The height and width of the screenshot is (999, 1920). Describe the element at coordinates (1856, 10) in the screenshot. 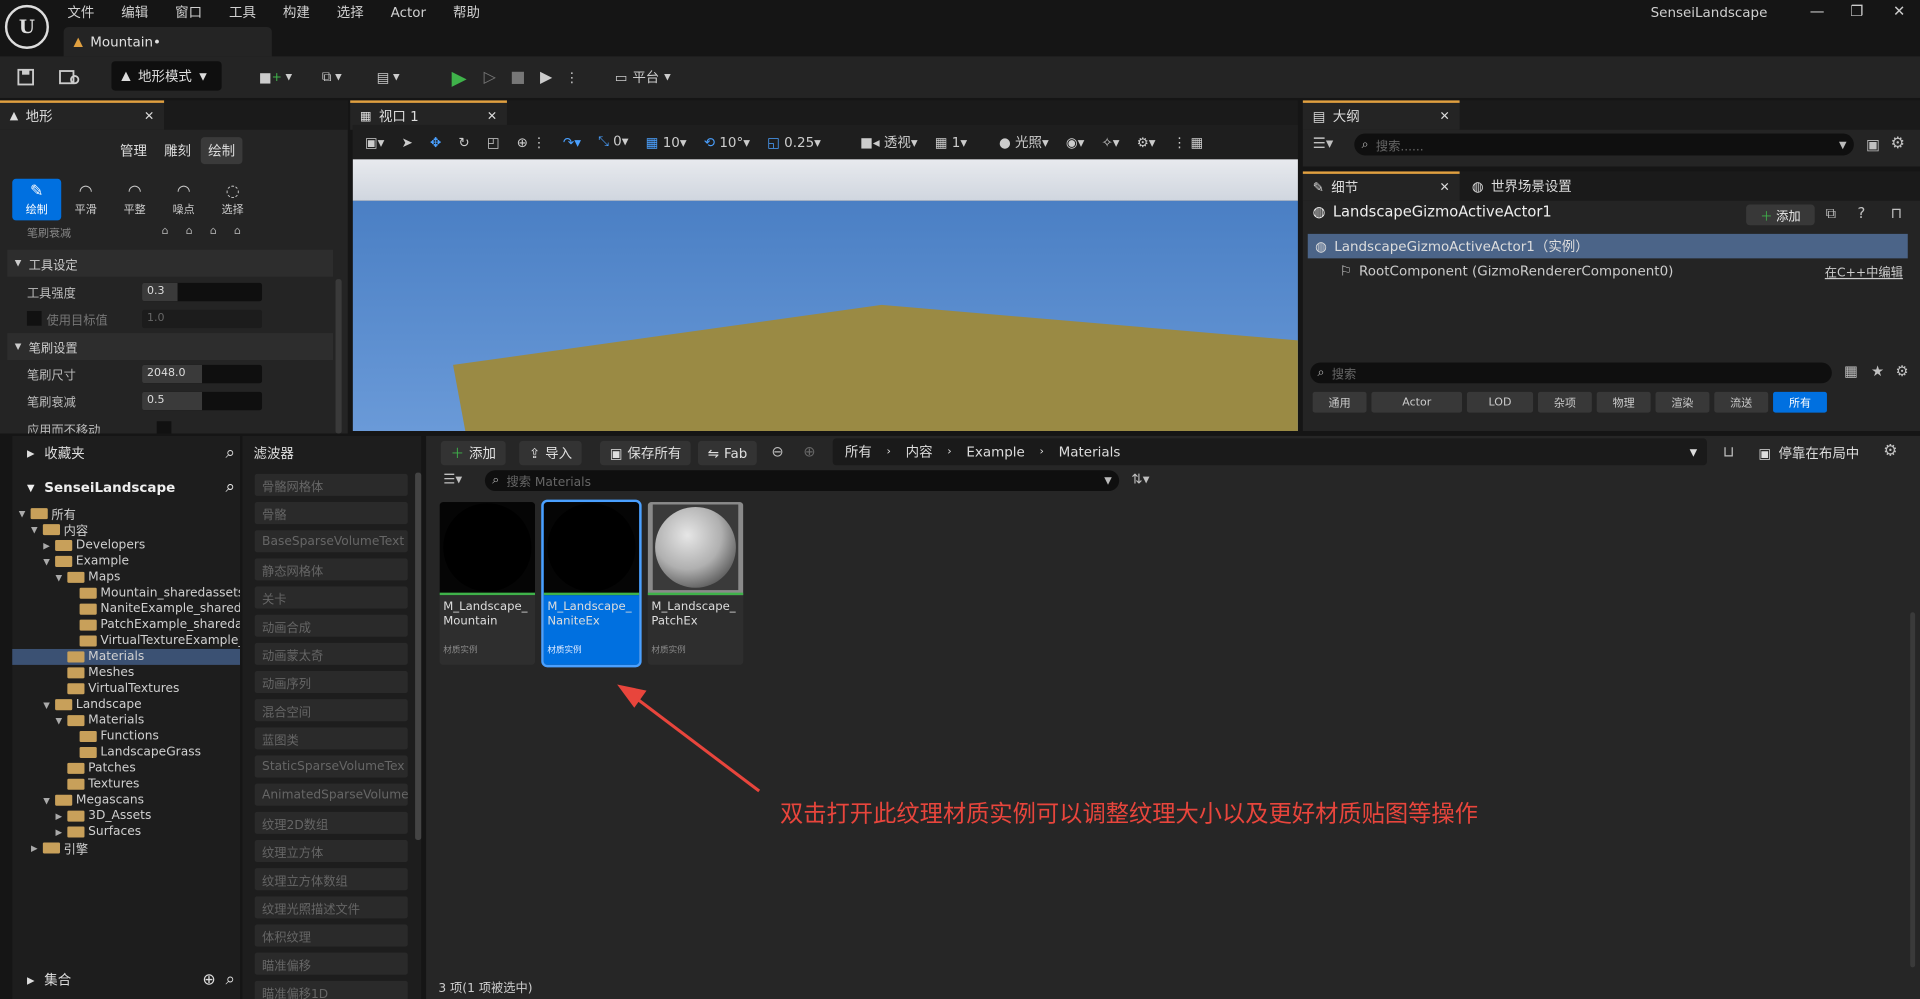

I see `maximize-button: ❐` at that location.